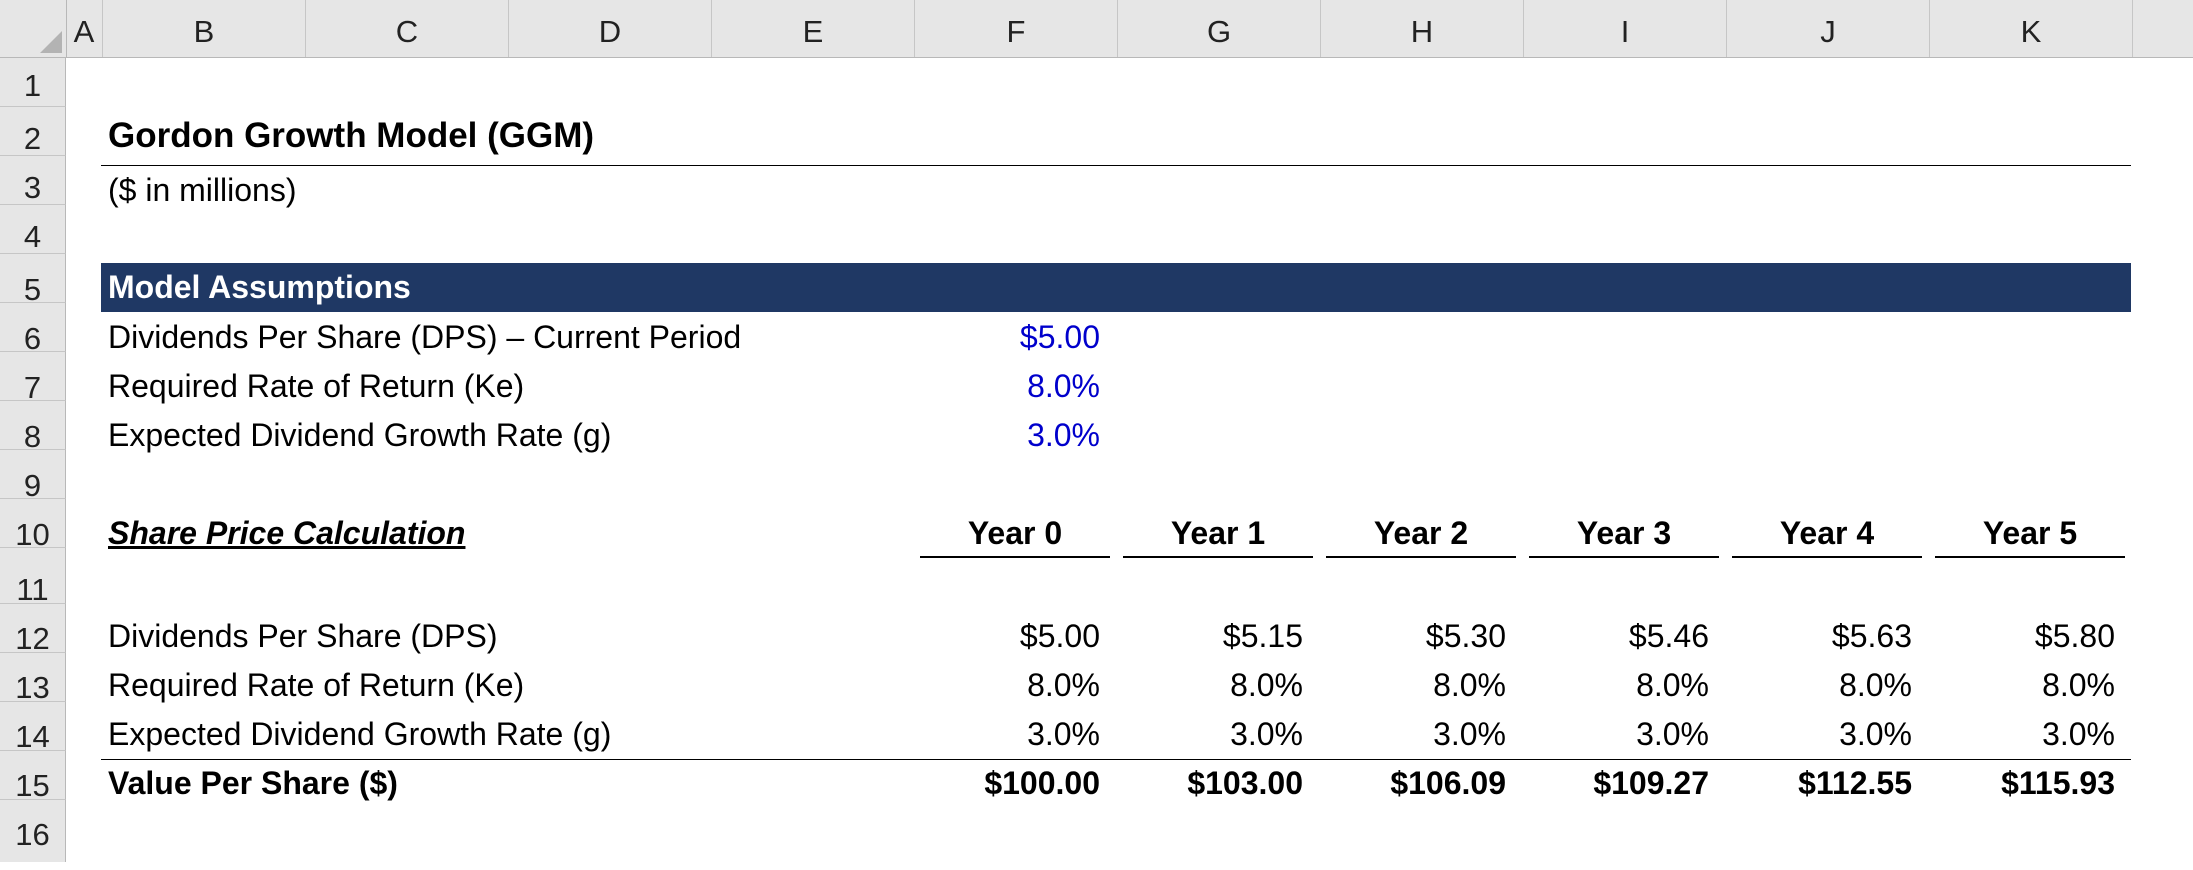 The width and height of the screenshot is (2193, 870). I want to click on calc-dps-year-1: $5.15, so click(1203, 636).